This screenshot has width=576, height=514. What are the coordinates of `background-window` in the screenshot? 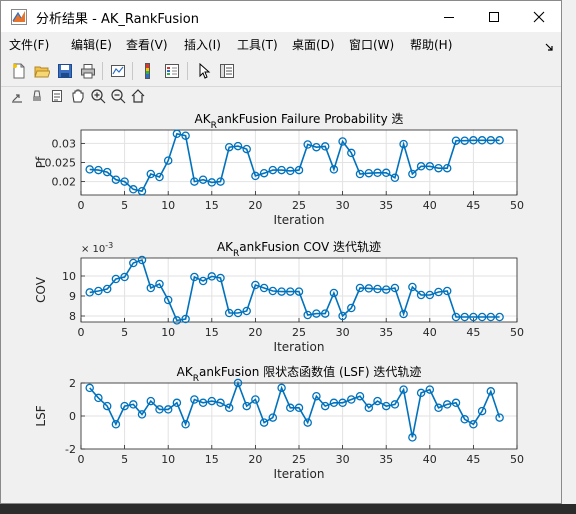 It's located at (569, 257).